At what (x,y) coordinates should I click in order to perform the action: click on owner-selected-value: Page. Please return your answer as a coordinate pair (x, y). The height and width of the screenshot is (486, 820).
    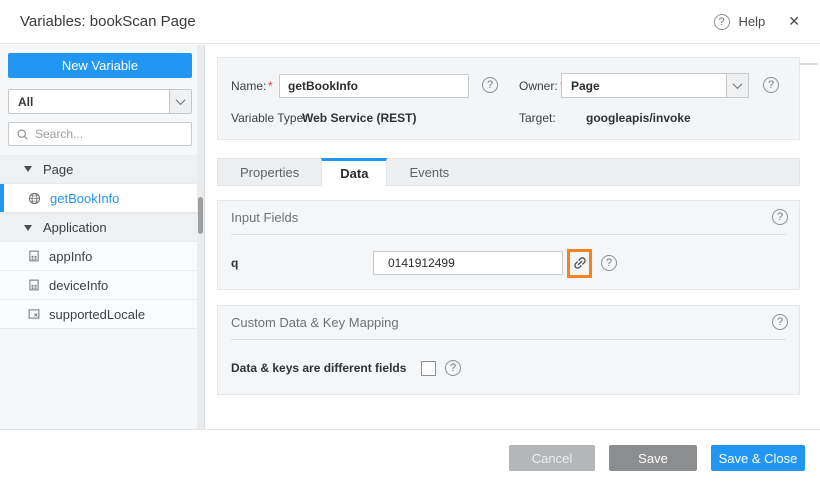
    Looking at the image, I should click on (585, 85).